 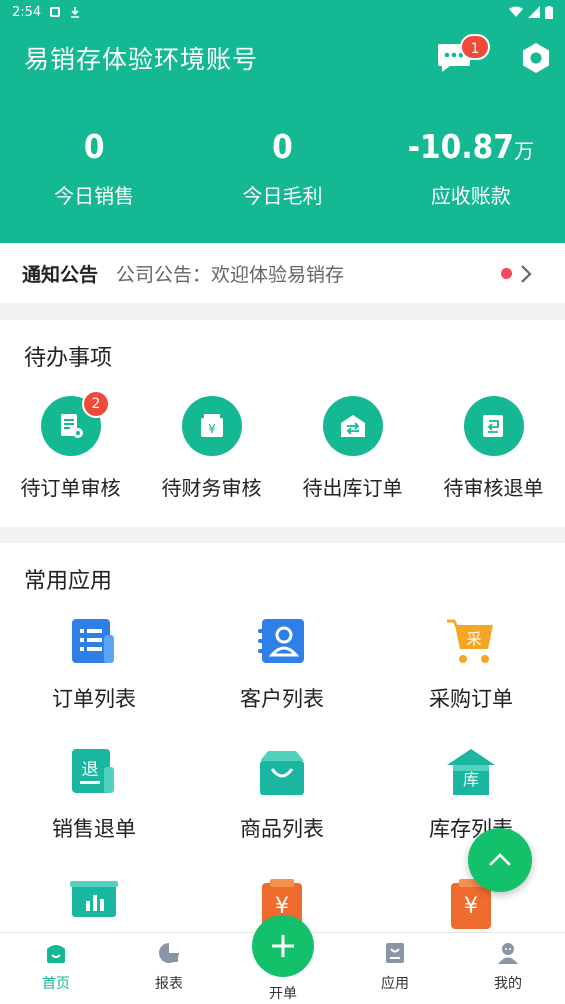 What do you see at coordinates (508, 984) in the screenshot?
I see `tab-label: 我的` at bounding box center [508, 984].